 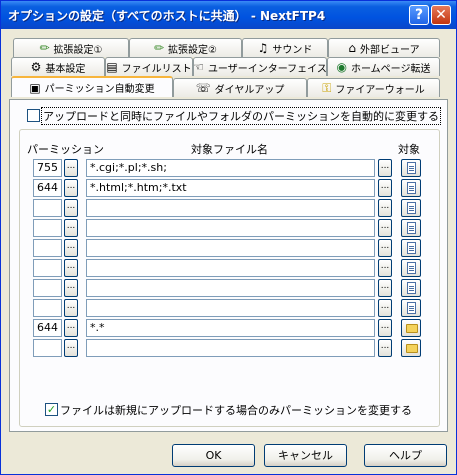 I want to click on tab-dialup: ☏ ダイヤルアップ, so click(x=240, y=87).